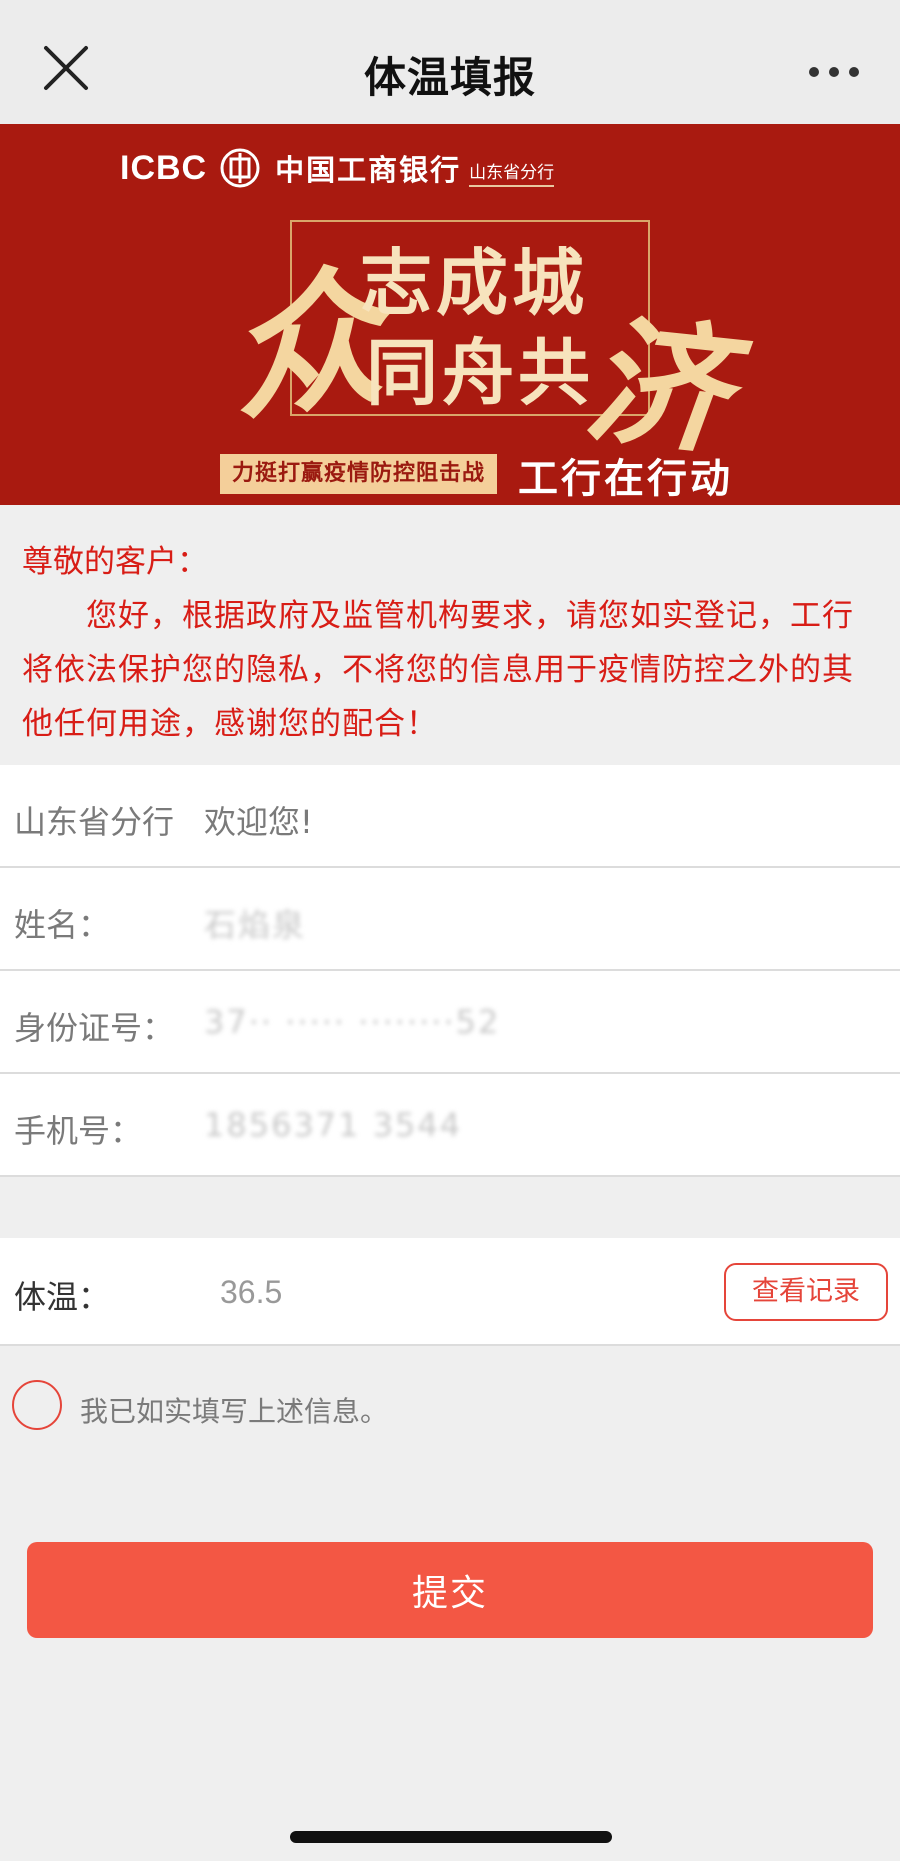 The image size is (900, 1861). I want to click on page-title: 体温填报, so click(449, 77).